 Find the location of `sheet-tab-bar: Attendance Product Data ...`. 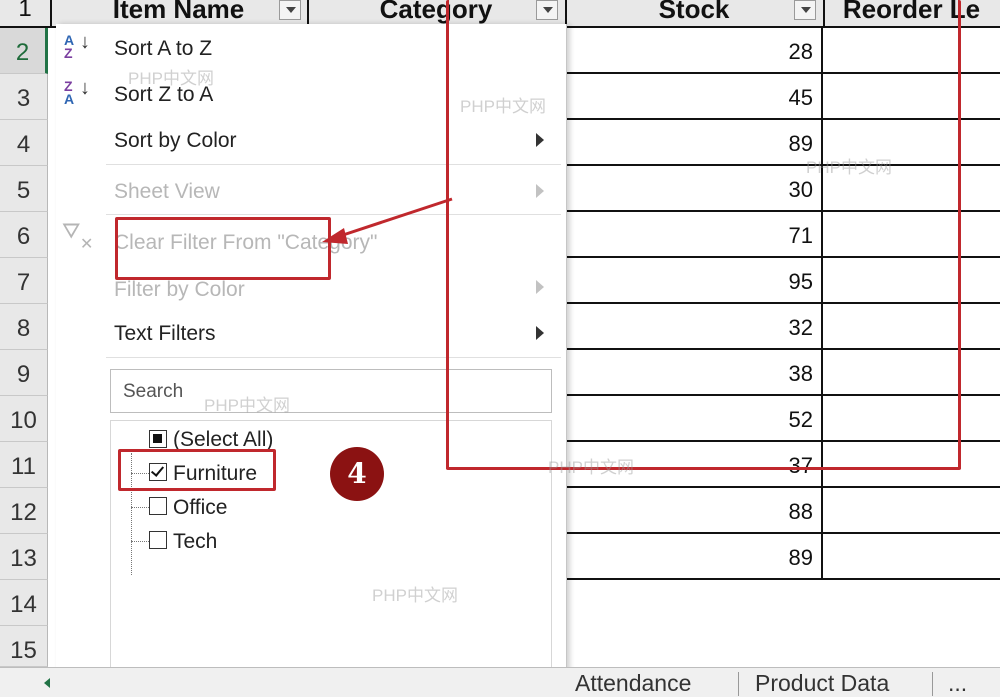

sheet-tab-bar: Attendance Product Data ... is located at coordinates (500, 682).